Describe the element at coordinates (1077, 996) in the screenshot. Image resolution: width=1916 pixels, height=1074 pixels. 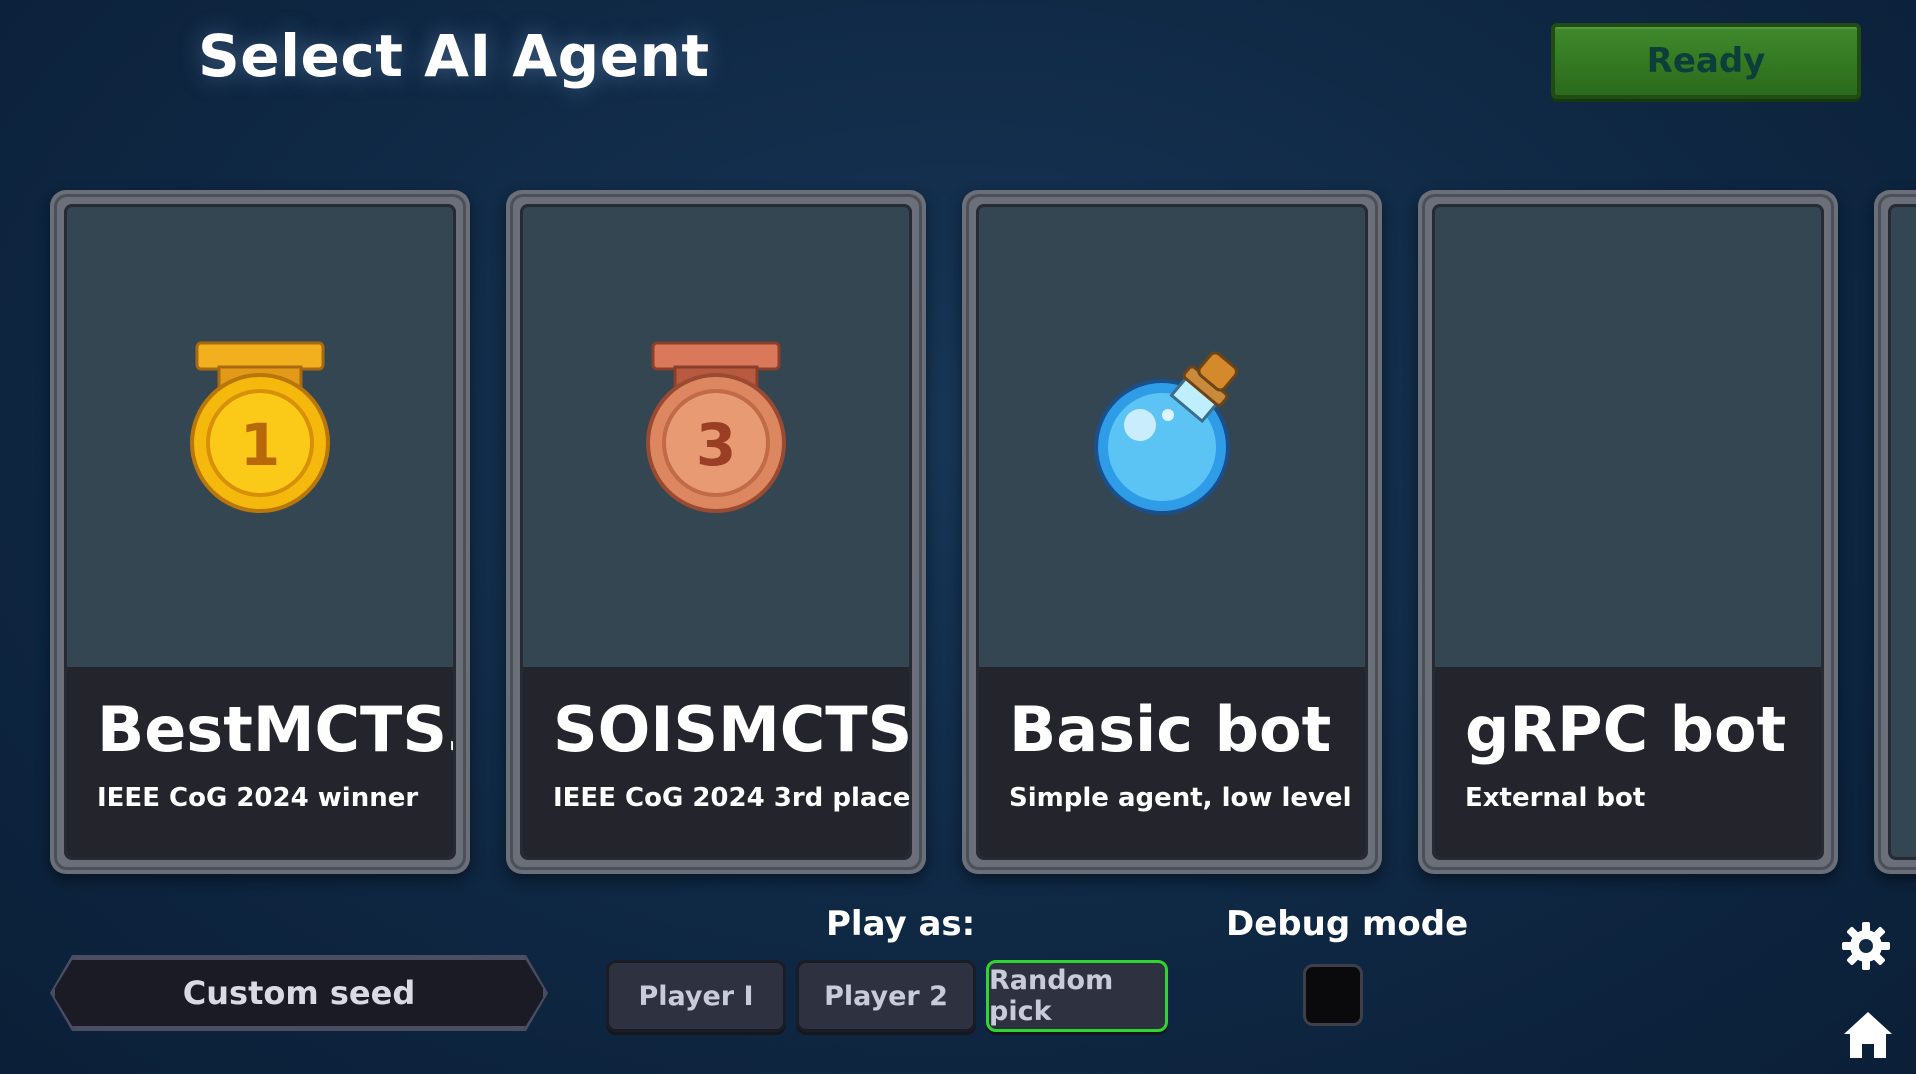
I see `random-pick-button: Random pick` at that location.